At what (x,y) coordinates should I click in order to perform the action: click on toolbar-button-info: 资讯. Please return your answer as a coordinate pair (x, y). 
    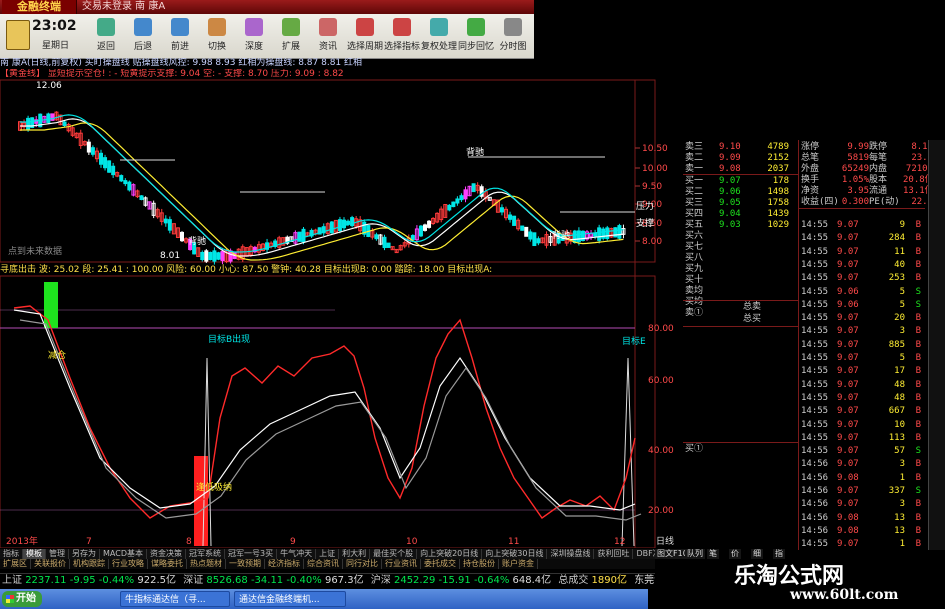
    Looking at the image, I should click on (328, 36).